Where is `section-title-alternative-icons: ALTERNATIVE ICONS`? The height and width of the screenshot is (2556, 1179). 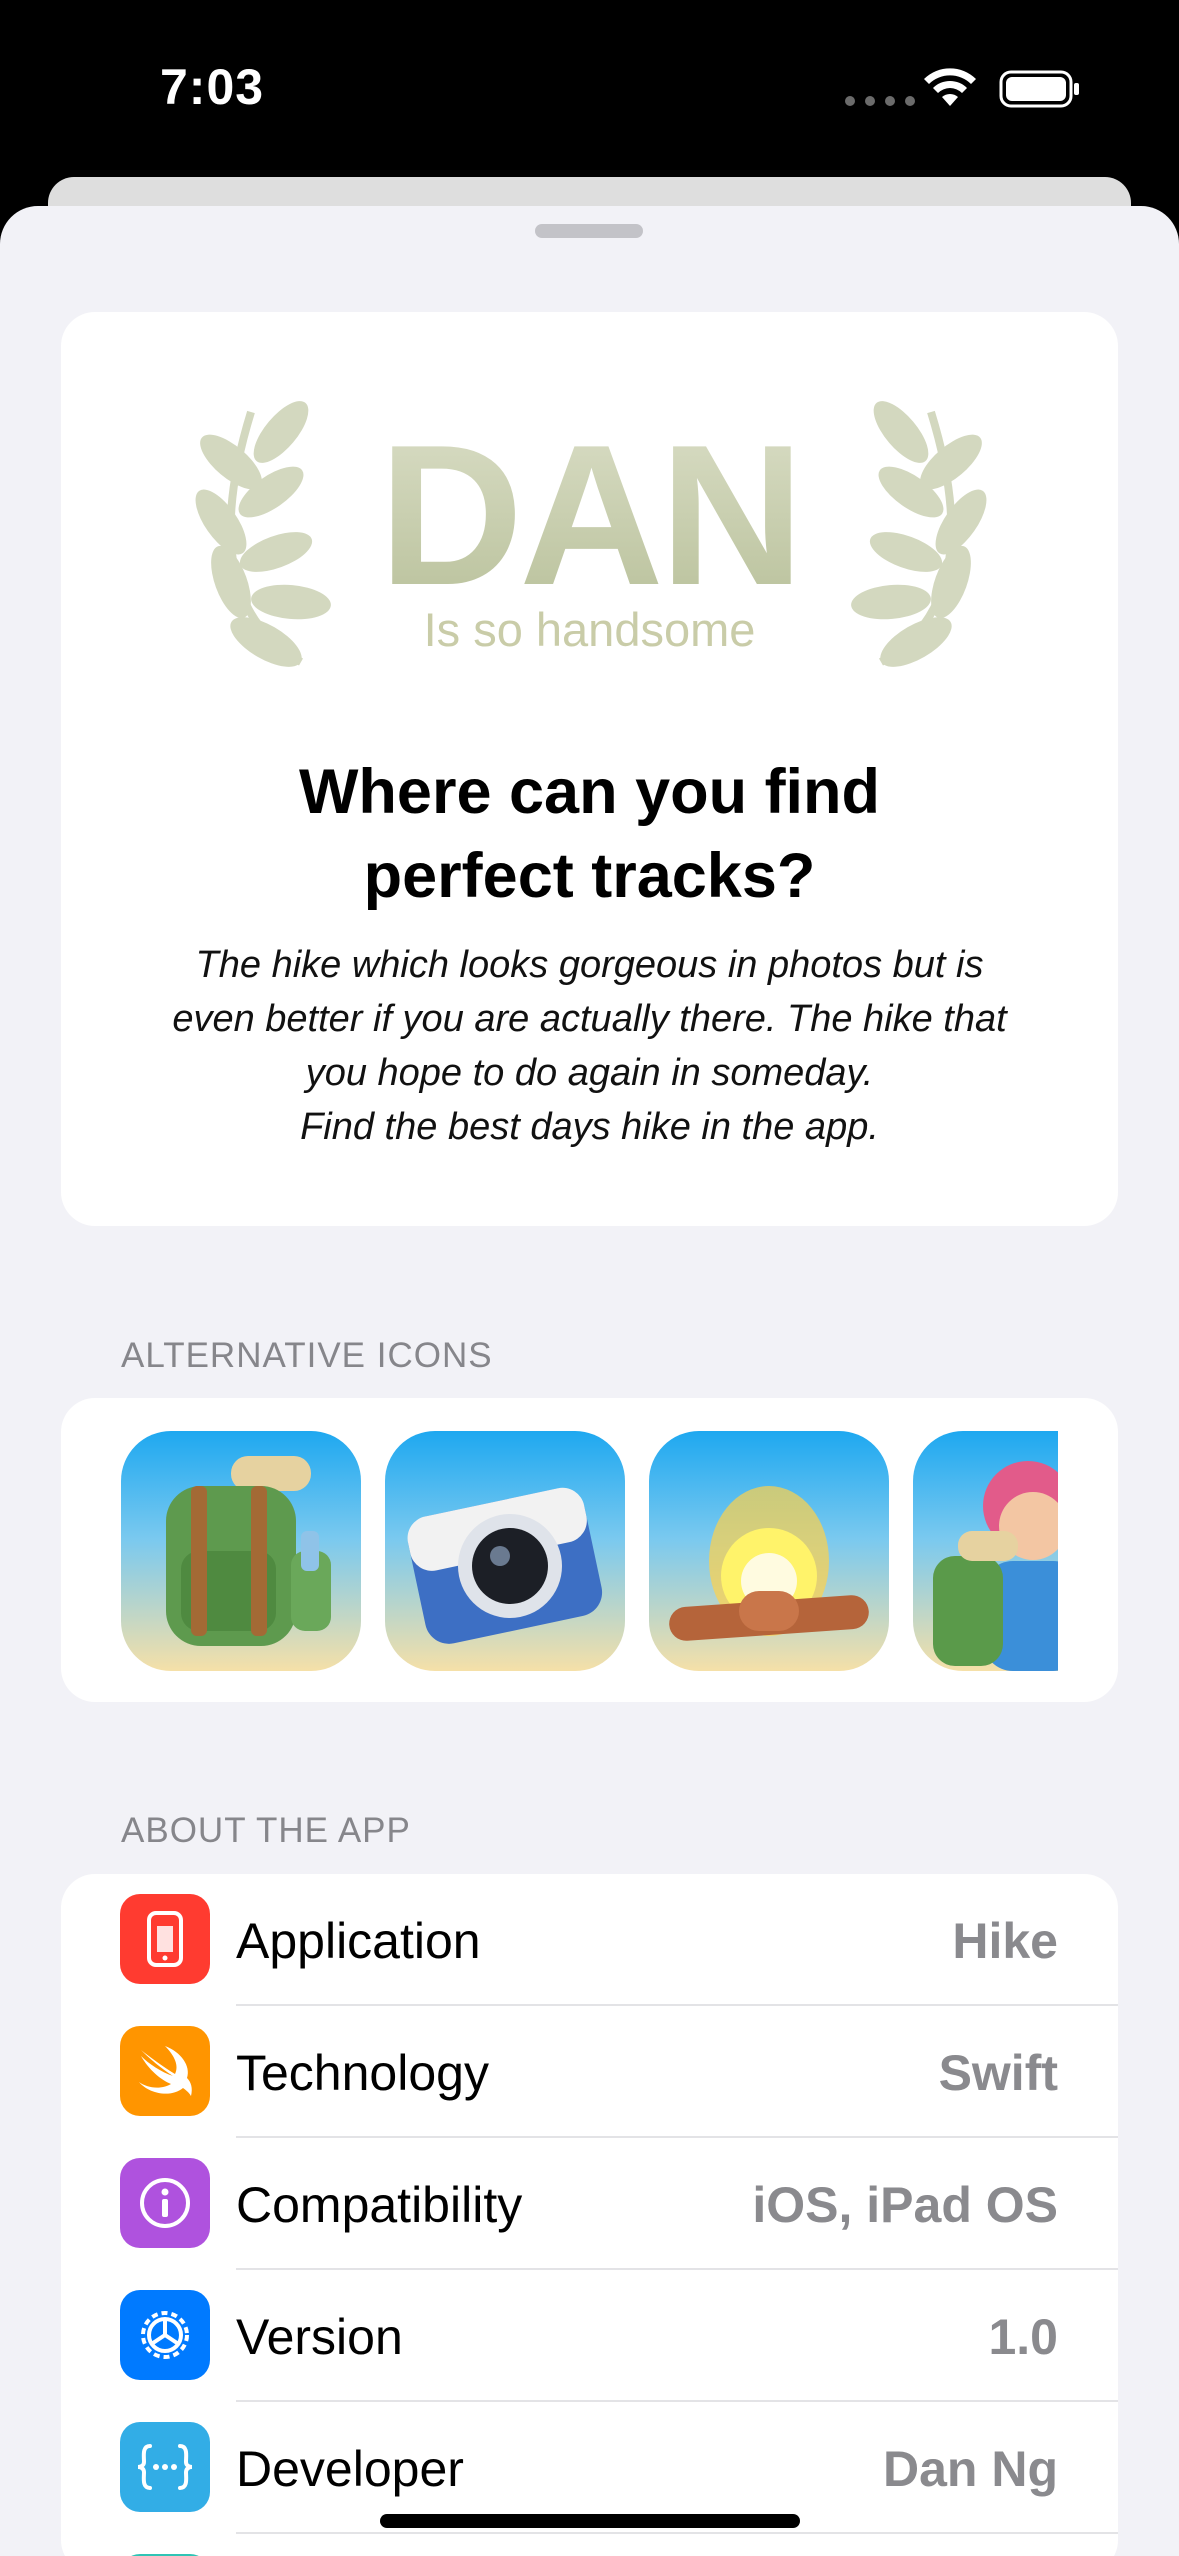 section-title-alternative-icons: ALTERNATIVE ICONS is located at coordinates (307, 1355).